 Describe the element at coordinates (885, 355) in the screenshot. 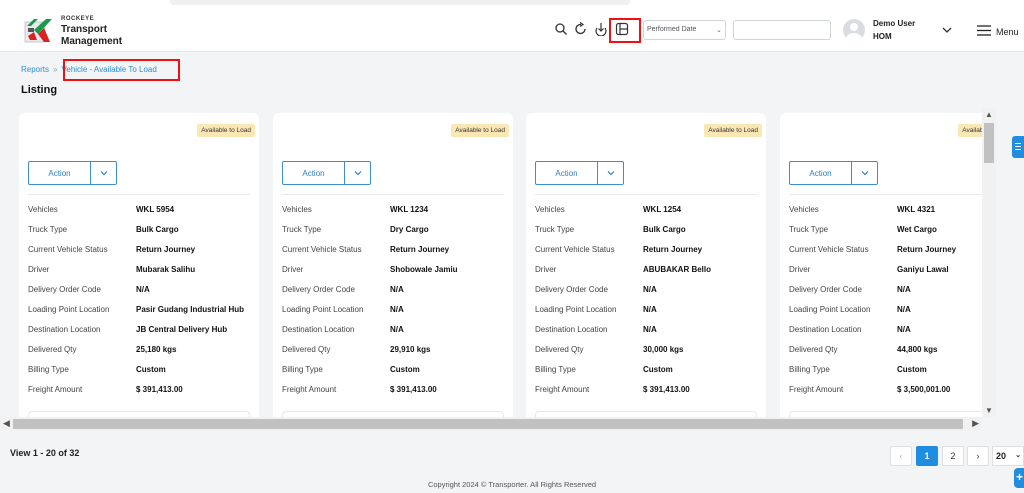

I see `detail-row-delivered-qty: Delivered Qty 44,800 kgs` at that location.